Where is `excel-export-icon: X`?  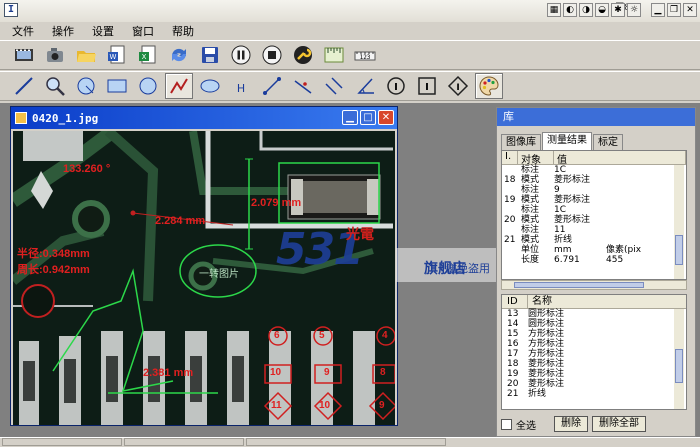
excel-export-icon: X is located at coordinates (148, 55).